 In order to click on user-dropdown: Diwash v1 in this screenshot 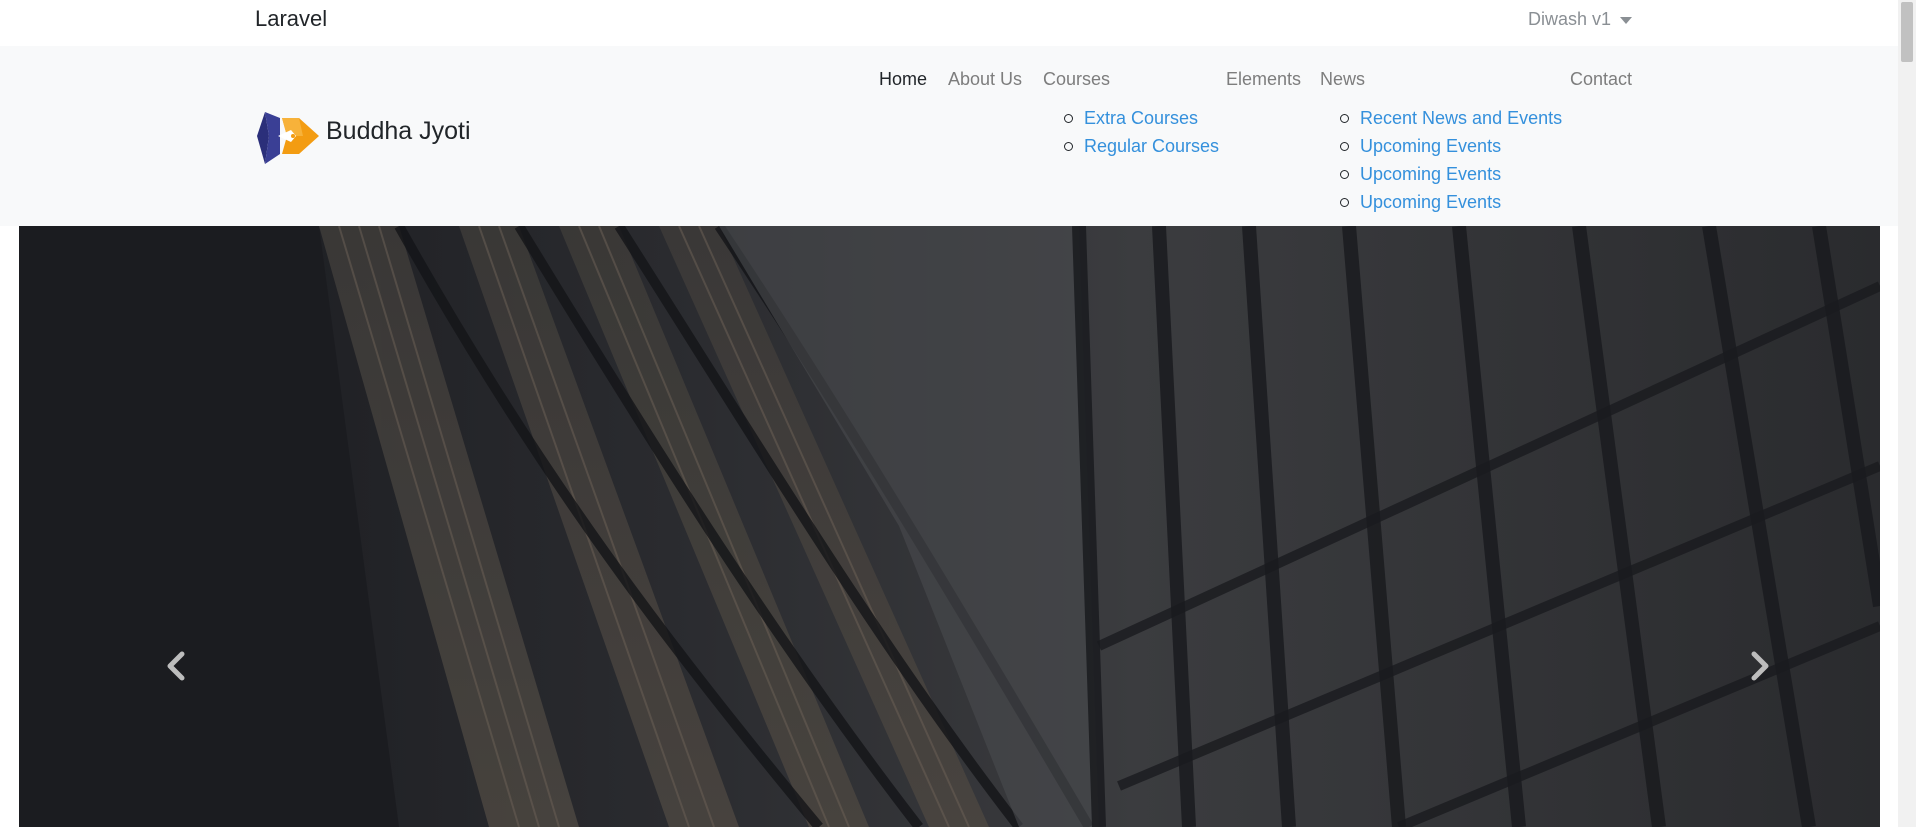, I will do `click(1580, 19)`.